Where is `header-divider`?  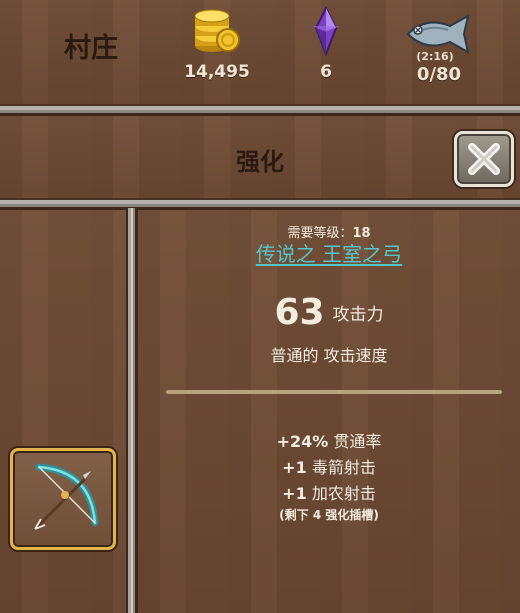
header-divider is located at coordinates (260, 110).